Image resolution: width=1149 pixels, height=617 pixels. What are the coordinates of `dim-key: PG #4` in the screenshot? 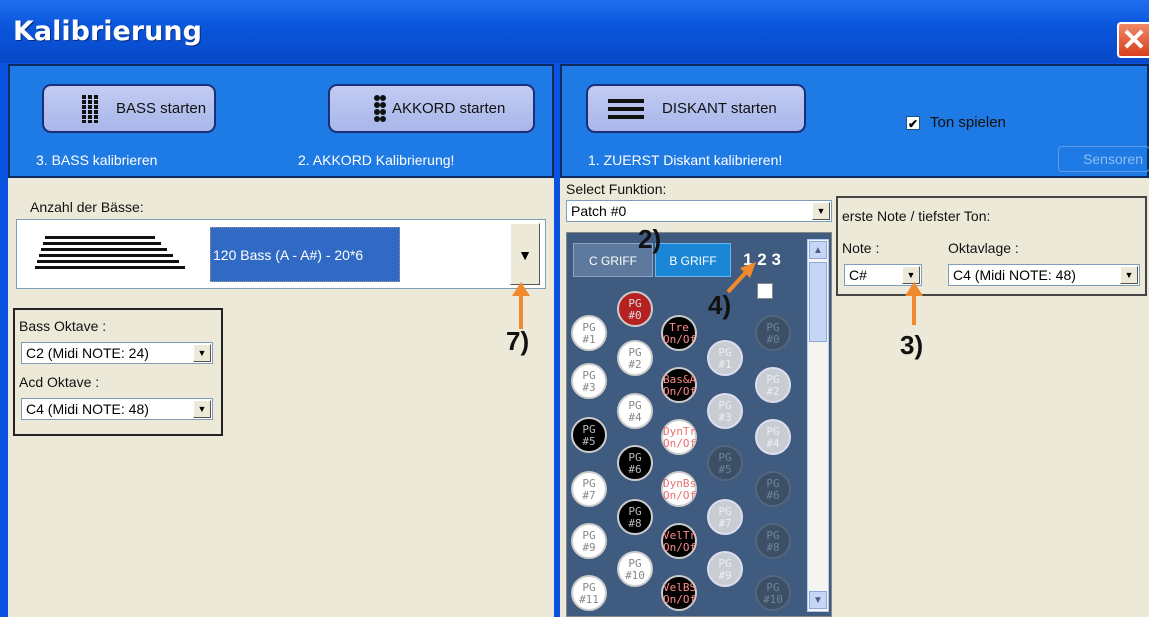 It's located at (773, 437).